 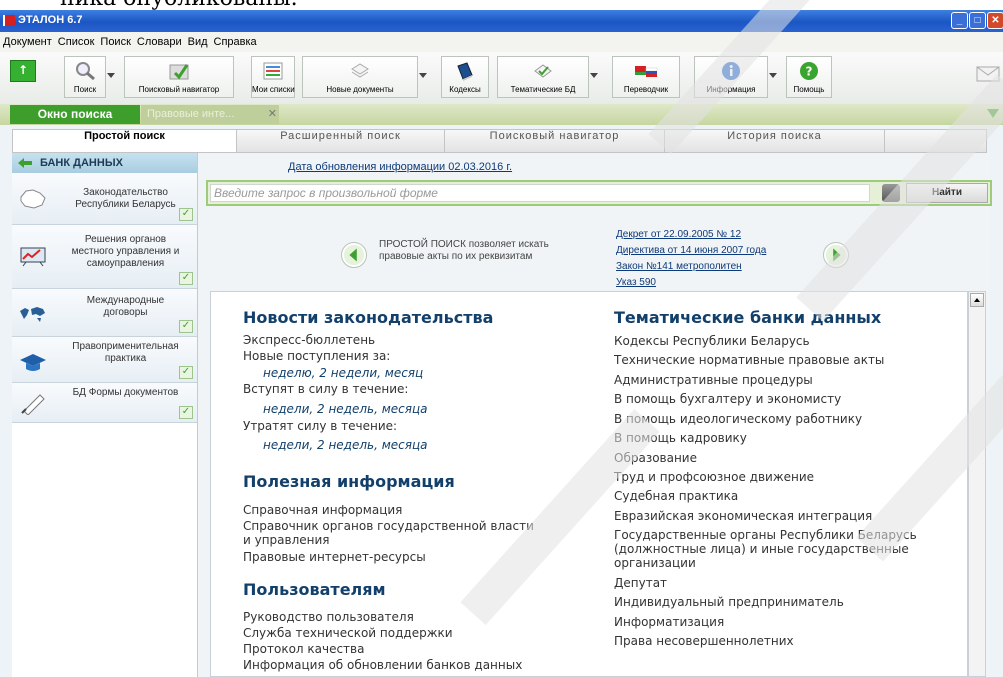 What do you see at coordinates (779, 341) in the screenshot?
I see `thematic-link: Кодексы Республики Беларусь` at bounding box center [779, 341].